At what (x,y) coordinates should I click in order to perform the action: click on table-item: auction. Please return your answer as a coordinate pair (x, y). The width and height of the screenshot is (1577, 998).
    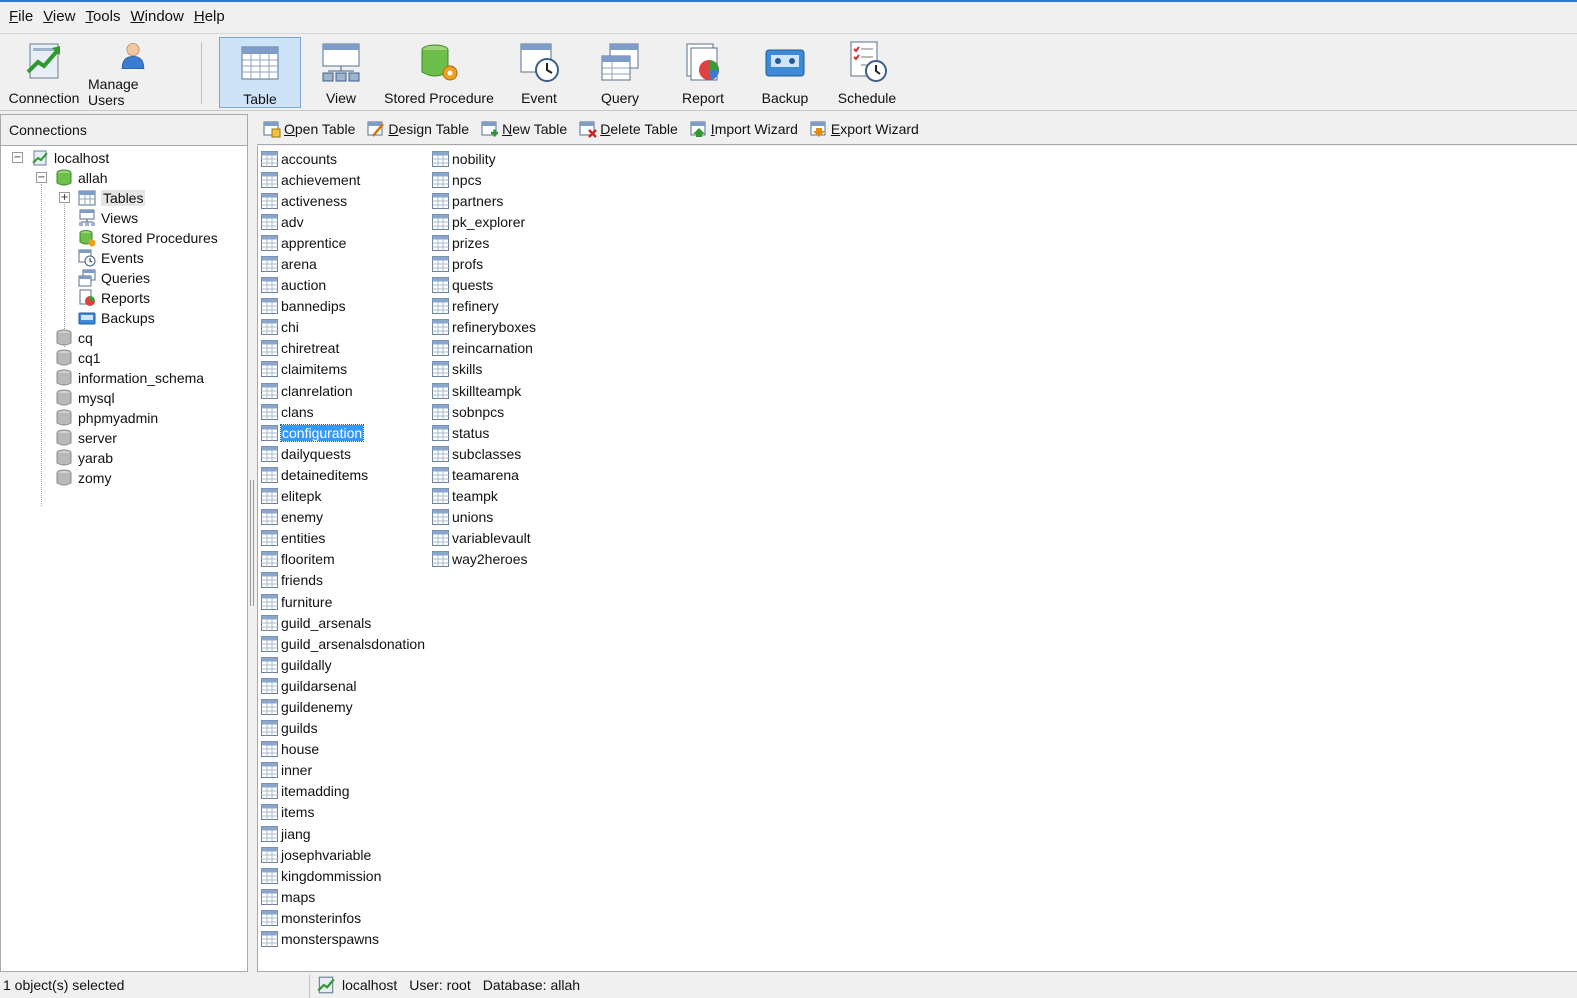
    Looking at the image, I should click on (343, 285).